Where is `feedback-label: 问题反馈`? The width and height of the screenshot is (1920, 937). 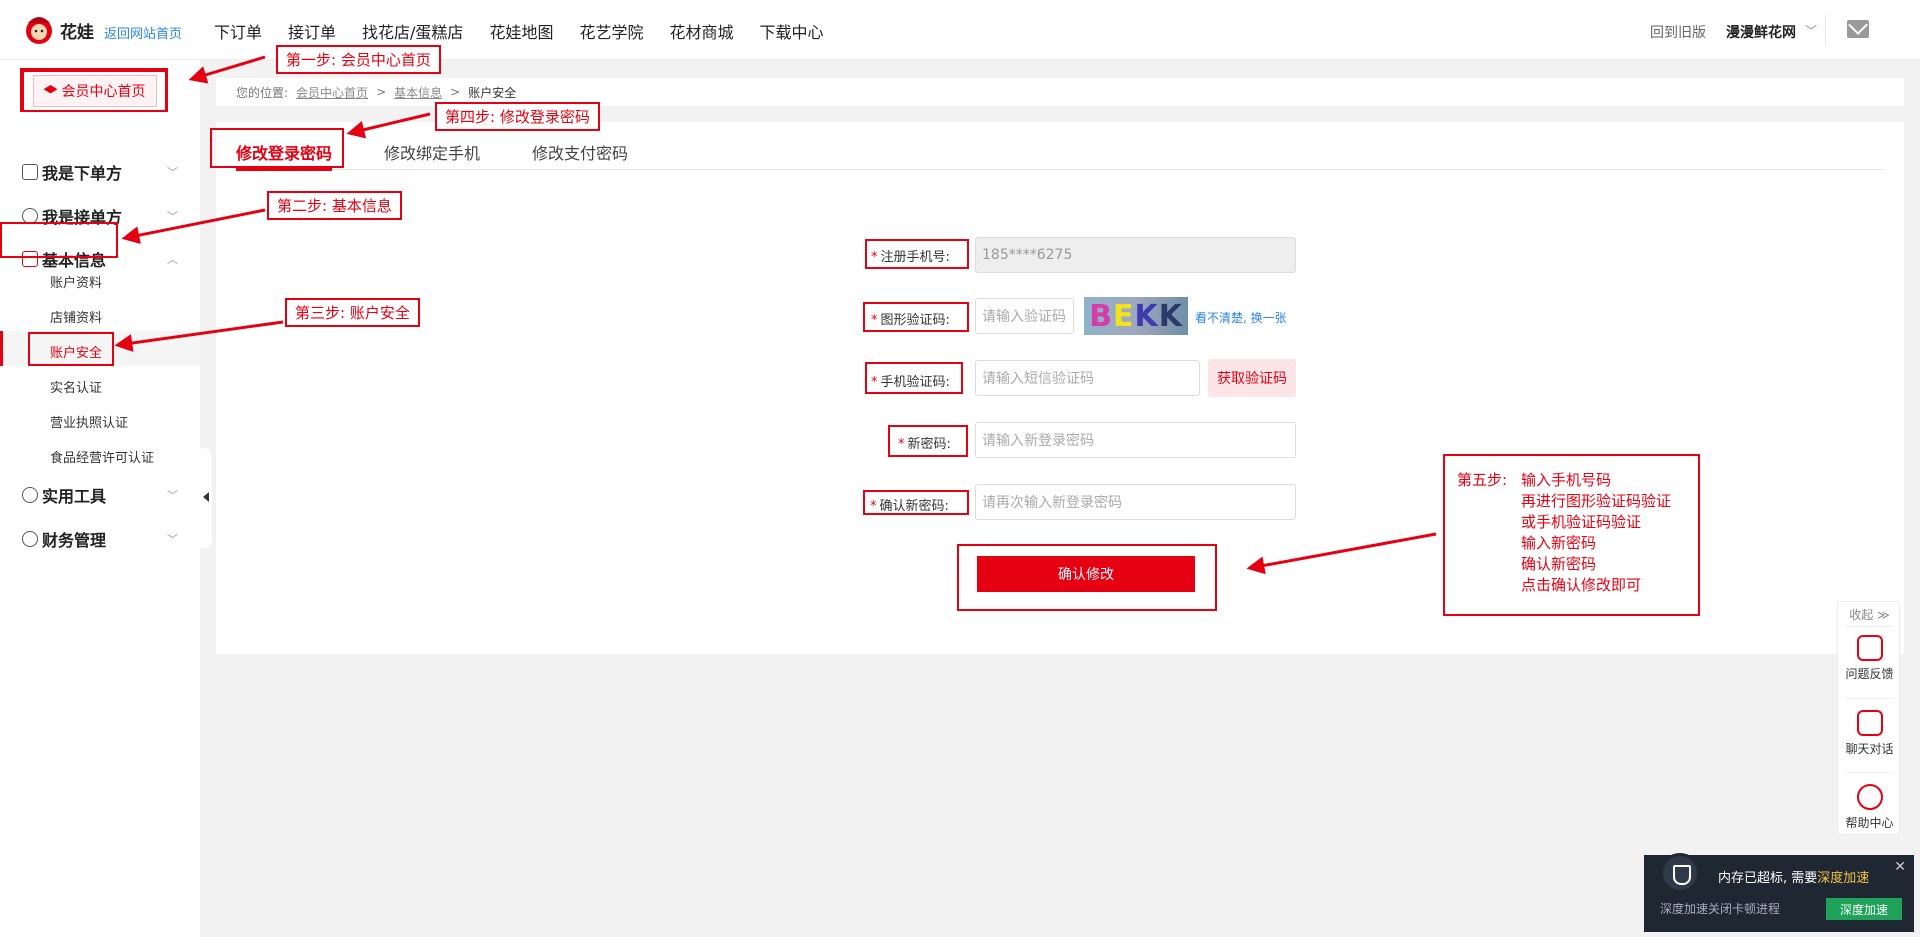 feedback-label: 问题反馈 is located at coordinates (1869, 674).